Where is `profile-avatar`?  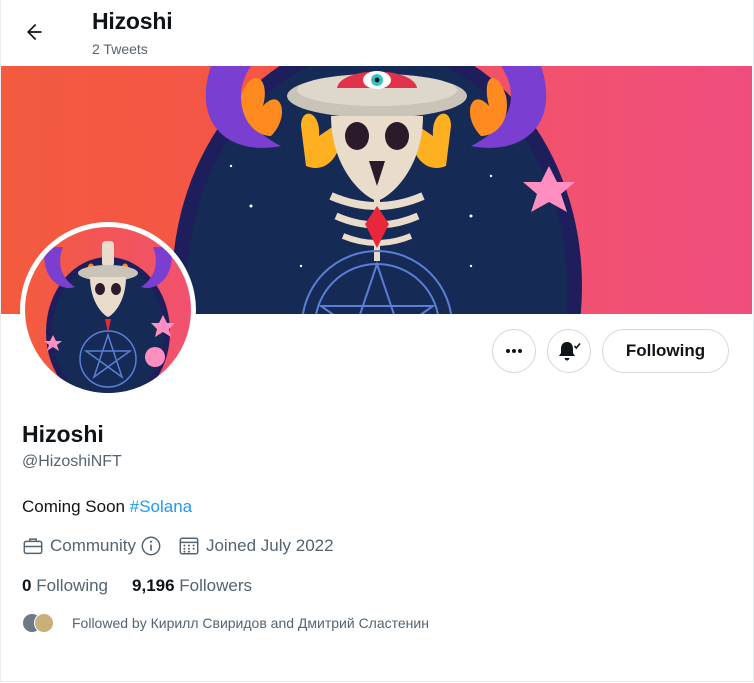 profile-avatar is located at coordinates (108, 310).